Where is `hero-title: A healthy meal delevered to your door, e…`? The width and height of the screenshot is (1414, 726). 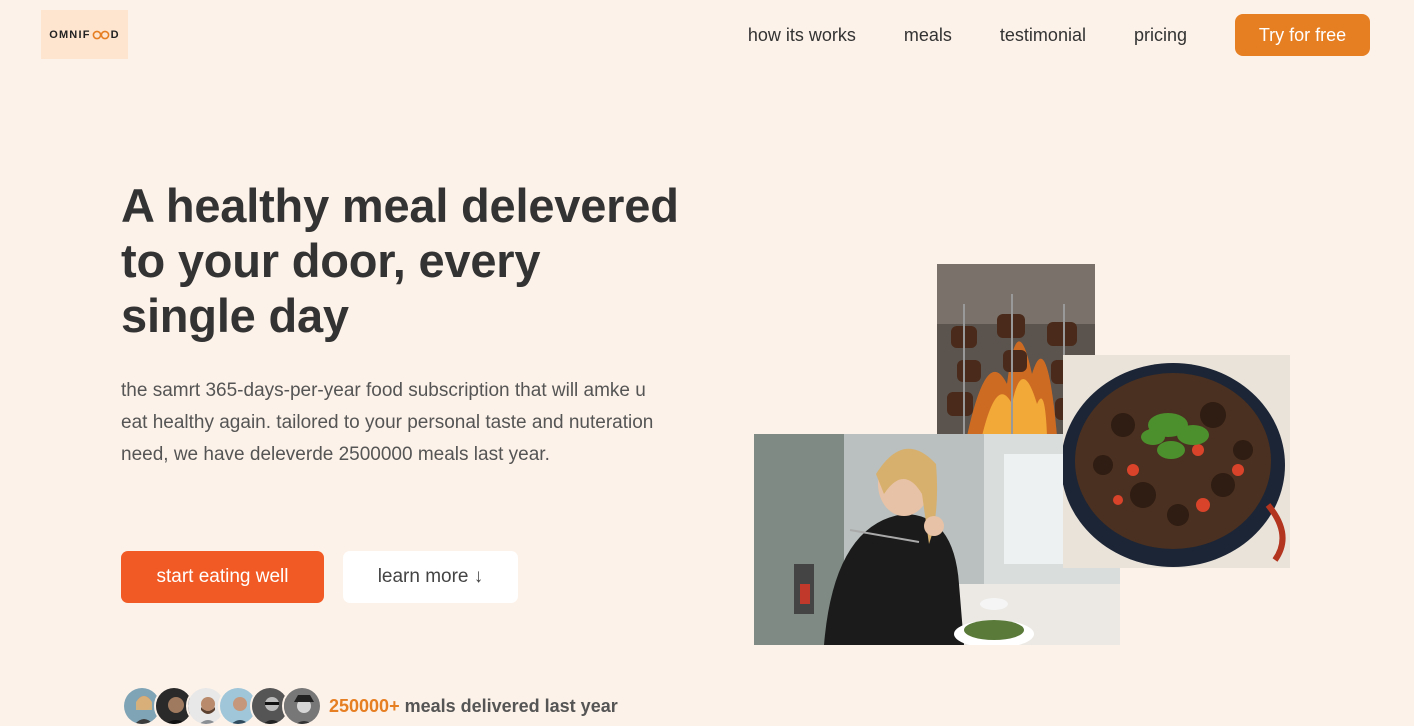 hero-title: A healthy meal delevered to your door, e… is located at coordinates (400, 260).